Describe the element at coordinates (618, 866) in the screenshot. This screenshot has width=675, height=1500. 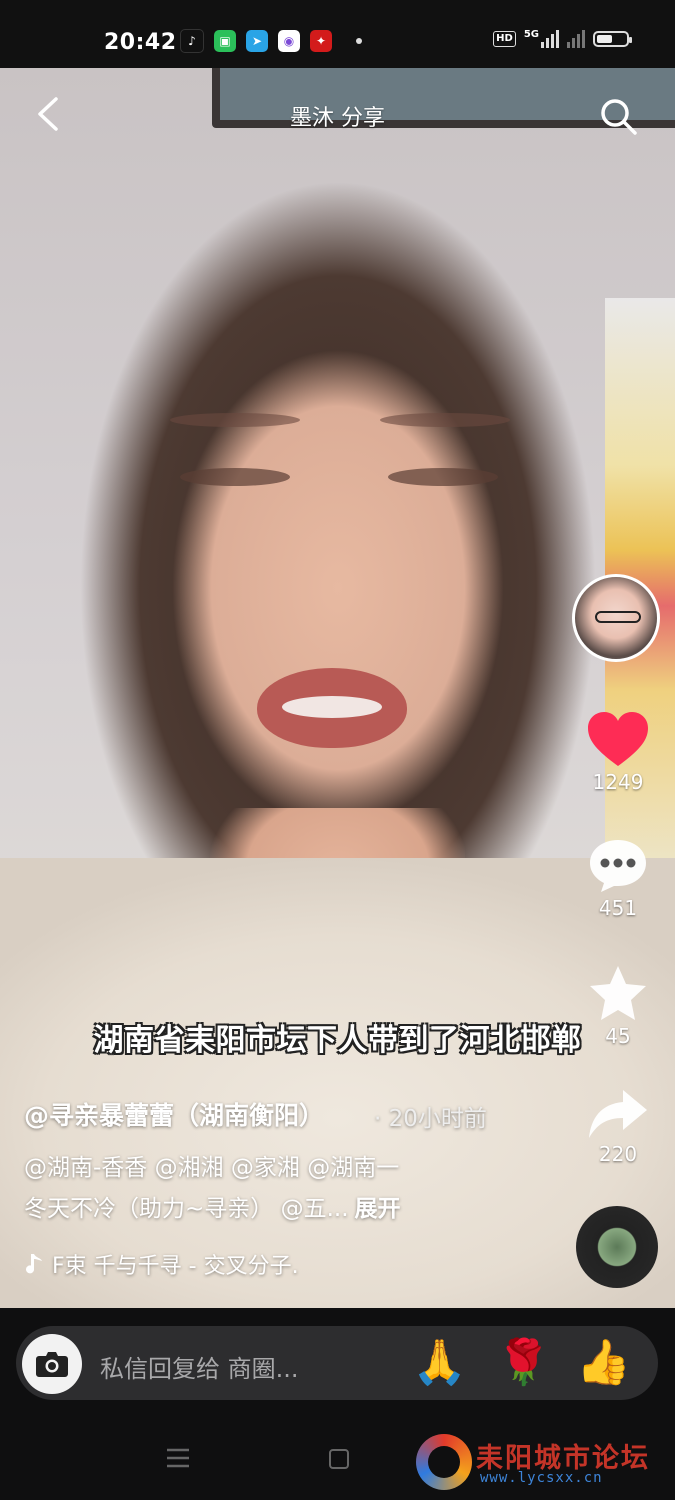
I see `comment-icon` at that location.